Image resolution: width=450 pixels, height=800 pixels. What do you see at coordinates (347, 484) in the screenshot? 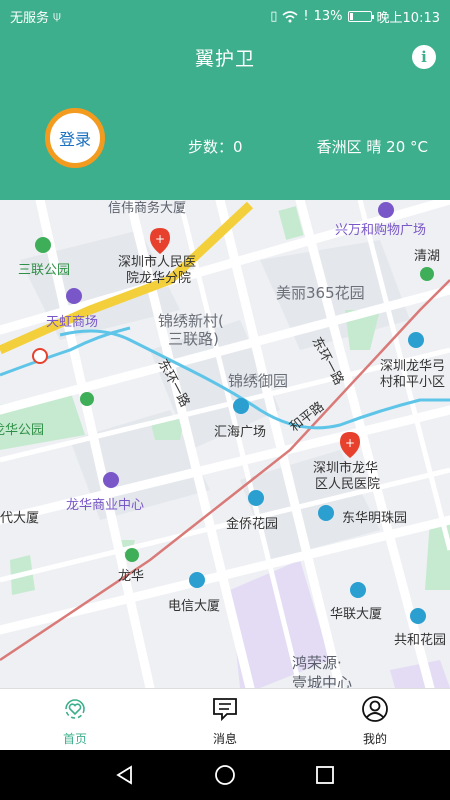
I see `map-label: 区人民医院` at bounding box center [347, 484].